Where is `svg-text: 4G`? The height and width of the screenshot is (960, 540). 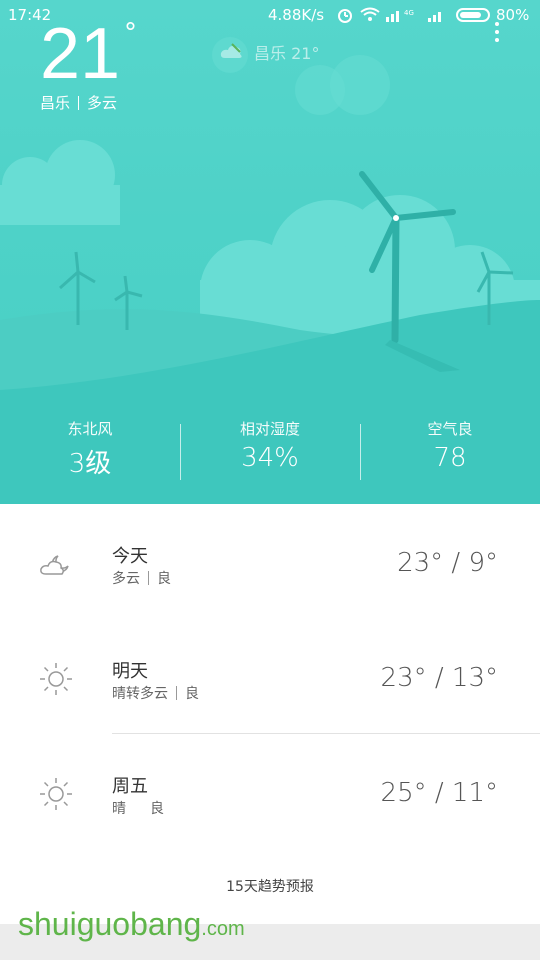 svg-text: 4G is located at coordinates (409, 13).